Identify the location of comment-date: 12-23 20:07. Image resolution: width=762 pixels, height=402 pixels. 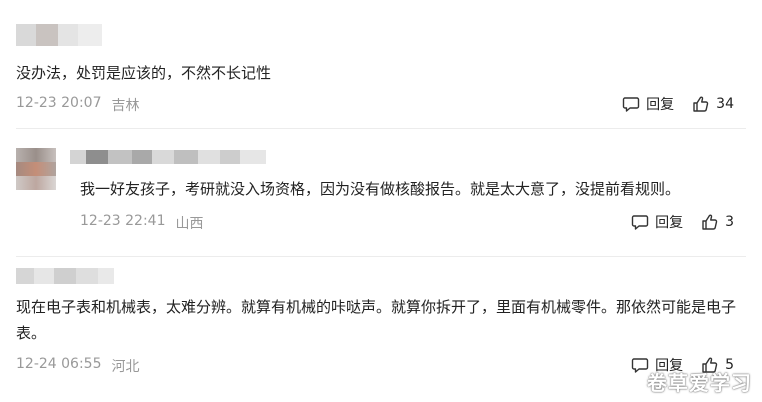
(59, 103).